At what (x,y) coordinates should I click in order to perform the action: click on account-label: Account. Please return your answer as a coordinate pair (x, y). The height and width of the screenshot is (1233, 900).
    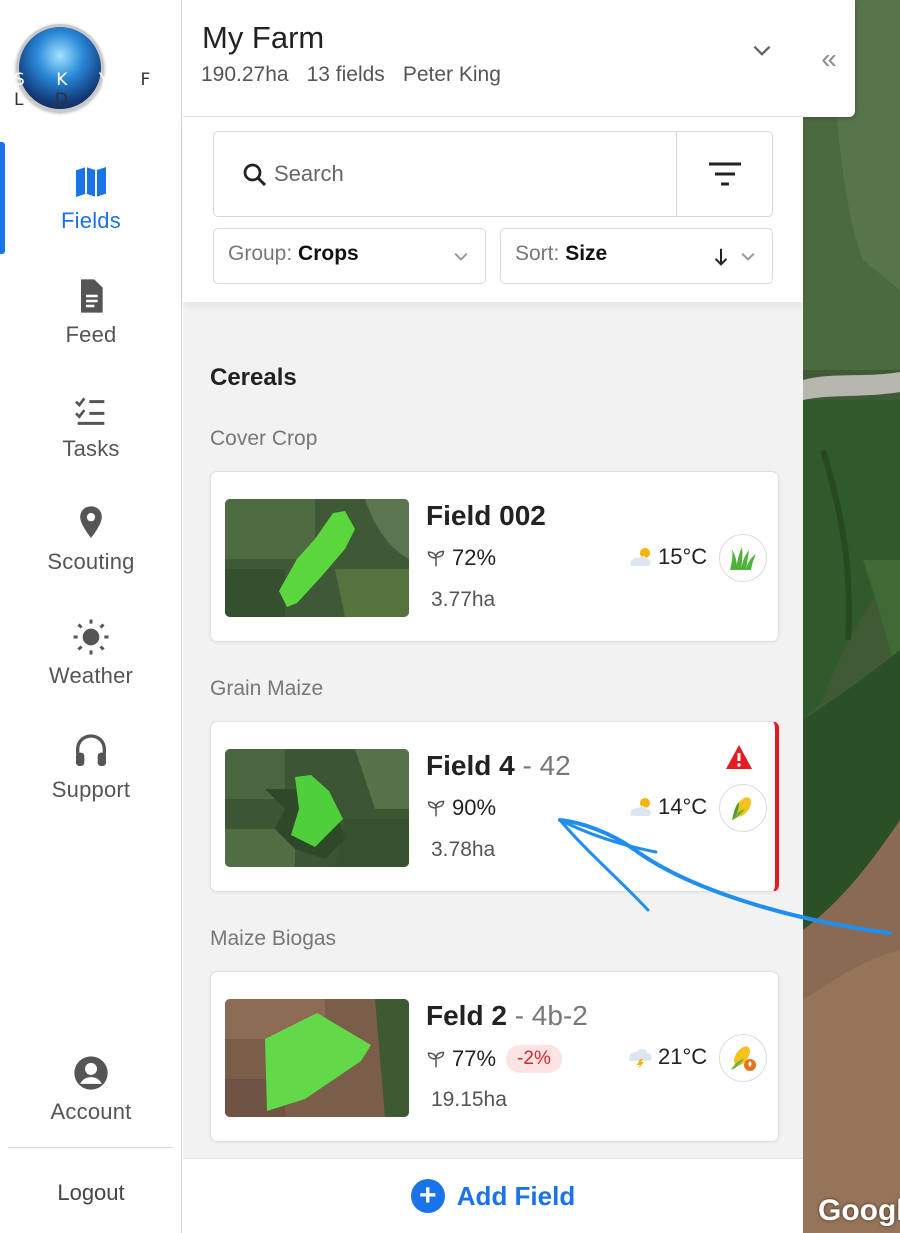
    Looking at the image, I should click on (91, 1111).